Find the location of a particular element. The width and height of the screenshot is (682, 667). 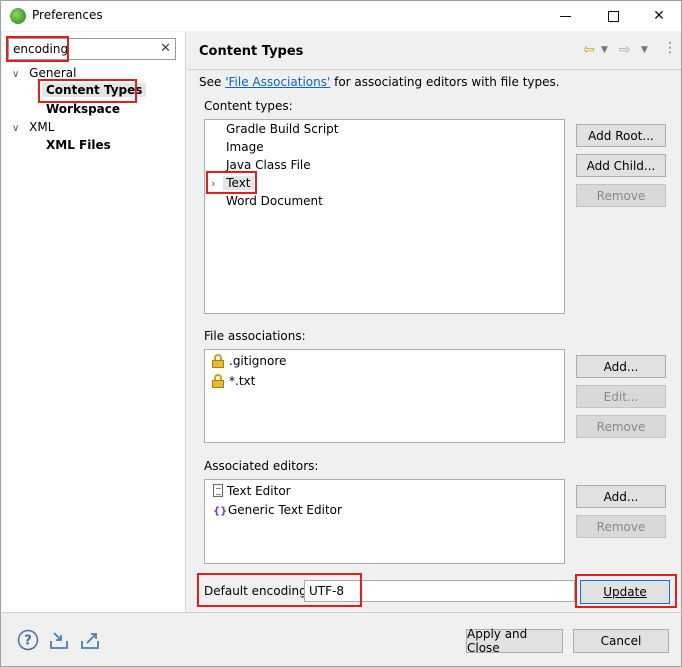

minimize-button is located at coordinates (565, 16).